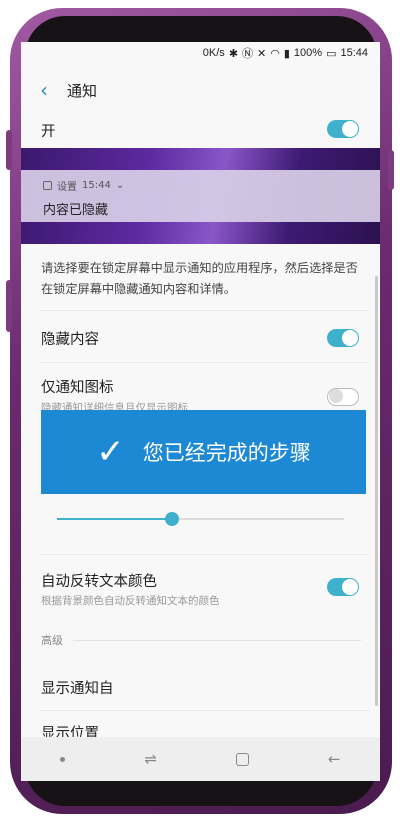  What do you see at coordinates (200, 391) in the screenshot?
I see `icons-only-row: 仅通知图标 隐藏通知详细信息且仅显示图标` at bounding box center [200, 391].